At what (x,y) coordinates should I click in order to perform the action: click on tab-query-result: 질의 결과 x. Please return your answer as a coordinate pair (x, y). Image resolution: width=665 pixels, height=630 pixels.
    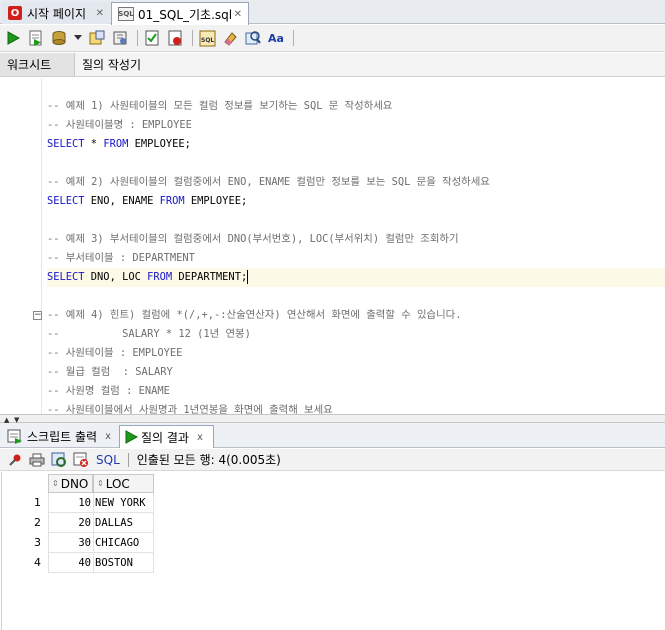
    Looking at the image, I should click on (166, 436).